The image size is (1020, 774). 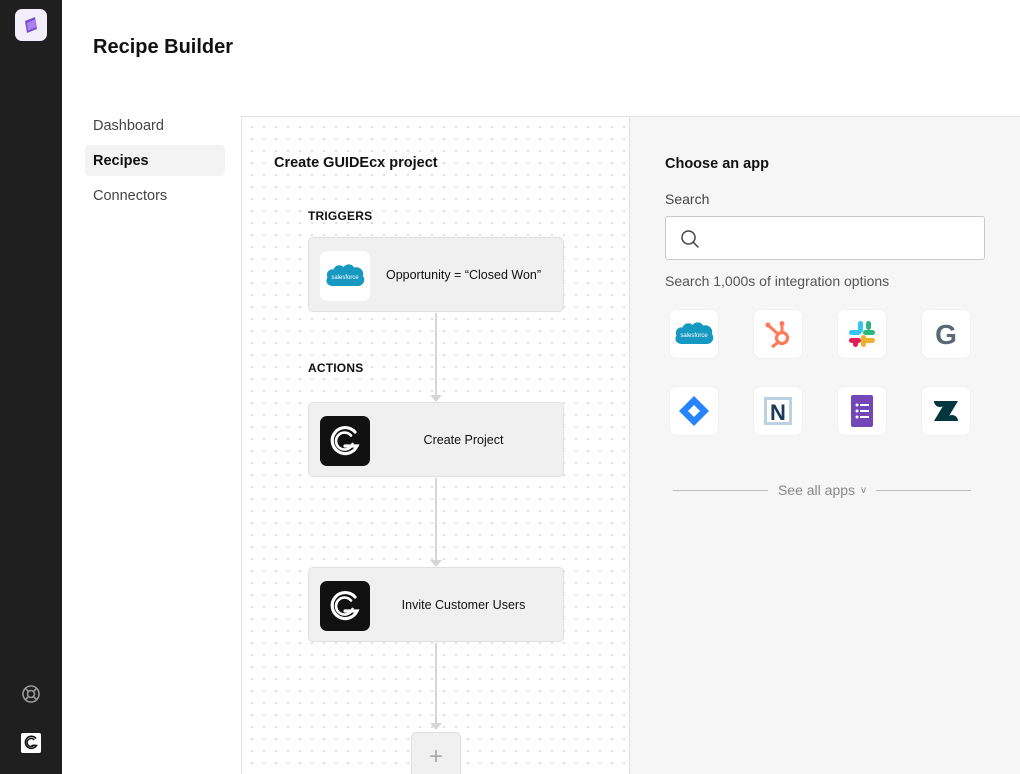 I want to click on panel-title: Choose an app, so click(x=717, y=164).